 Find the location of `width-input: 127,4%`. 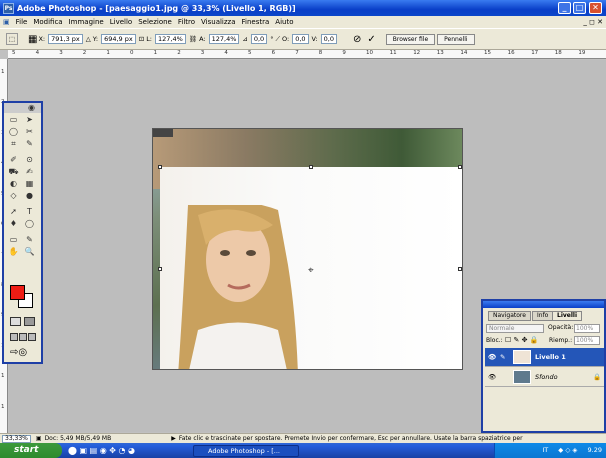

width-input: 127,4% is located at coordinates (170, 39).